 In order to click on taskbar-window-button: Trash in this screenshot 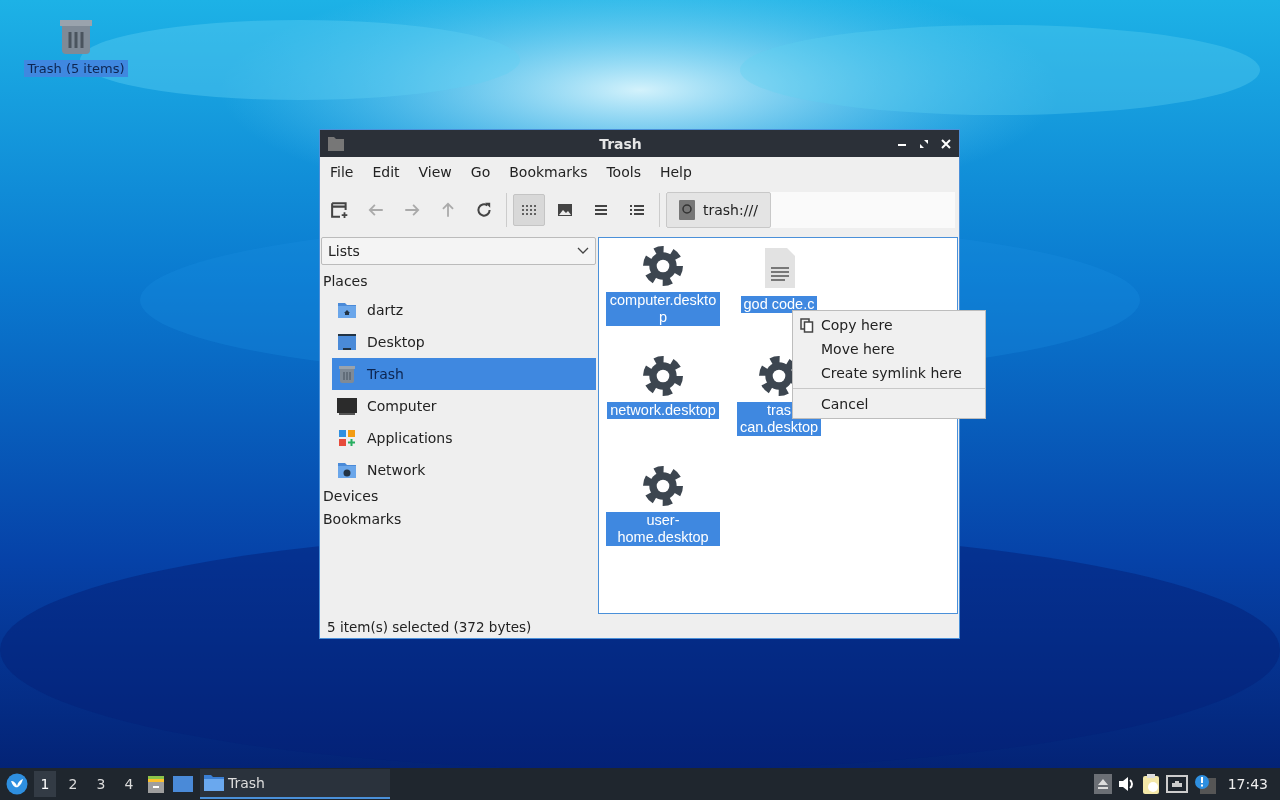, I will do `click(295, 784)`.